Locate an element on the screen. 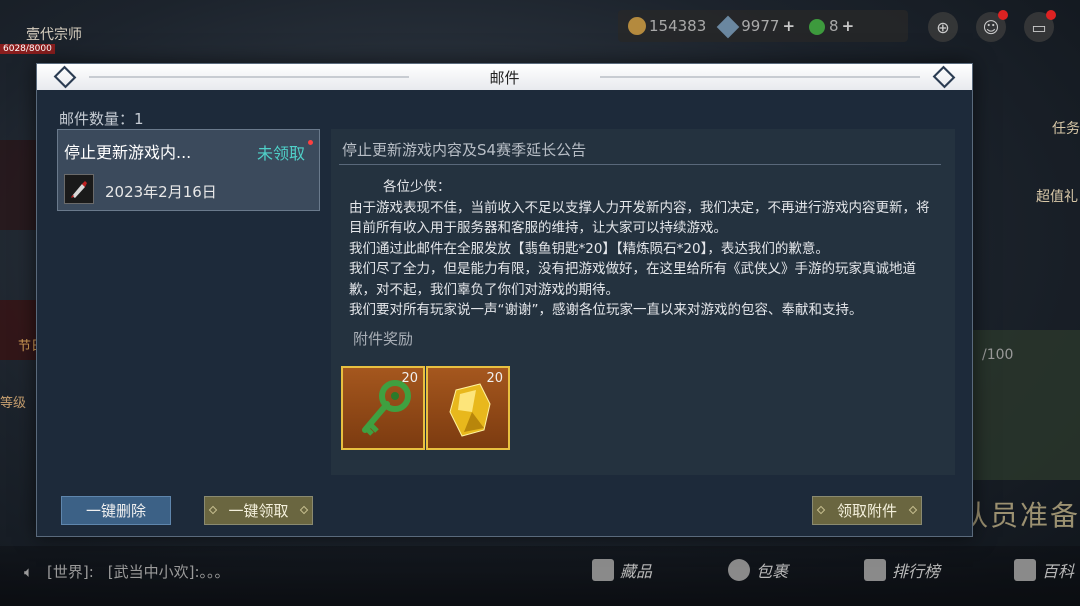 This screenshot has width=1080, height=606. value-gift-button: 超值礼 is located at coordinates (1057, 196).